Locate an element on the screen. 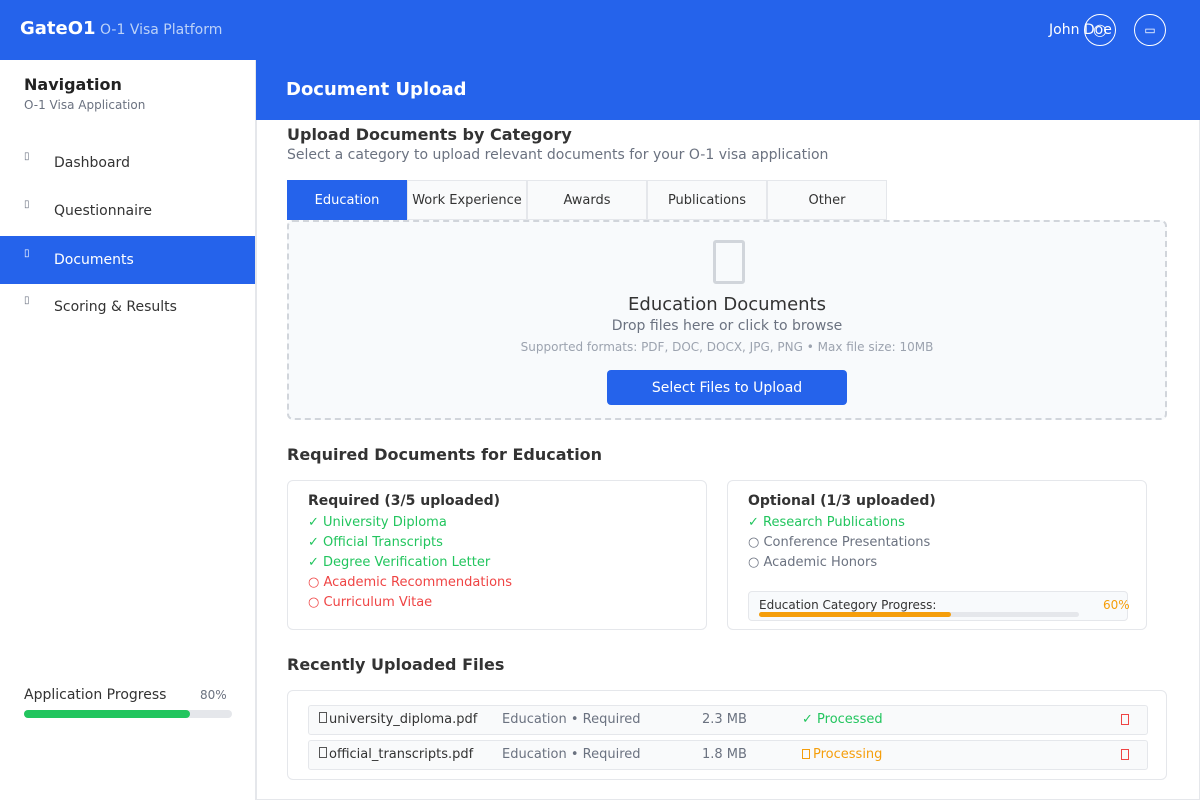 The image size is (1200, 800). tab-work-experience: Work Experience is located at coordinates (467, 200).